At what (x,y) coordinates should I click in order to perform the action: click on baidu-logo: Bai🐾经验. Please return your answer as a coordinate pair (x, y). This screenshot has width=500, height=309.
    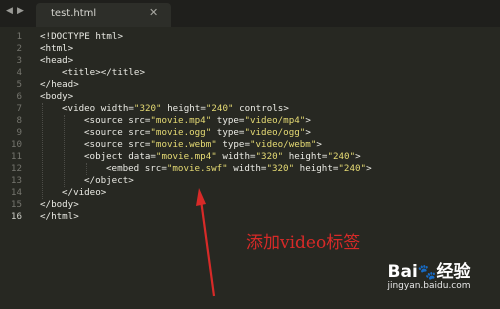
    Looking at the image, I should click on (429, 272).